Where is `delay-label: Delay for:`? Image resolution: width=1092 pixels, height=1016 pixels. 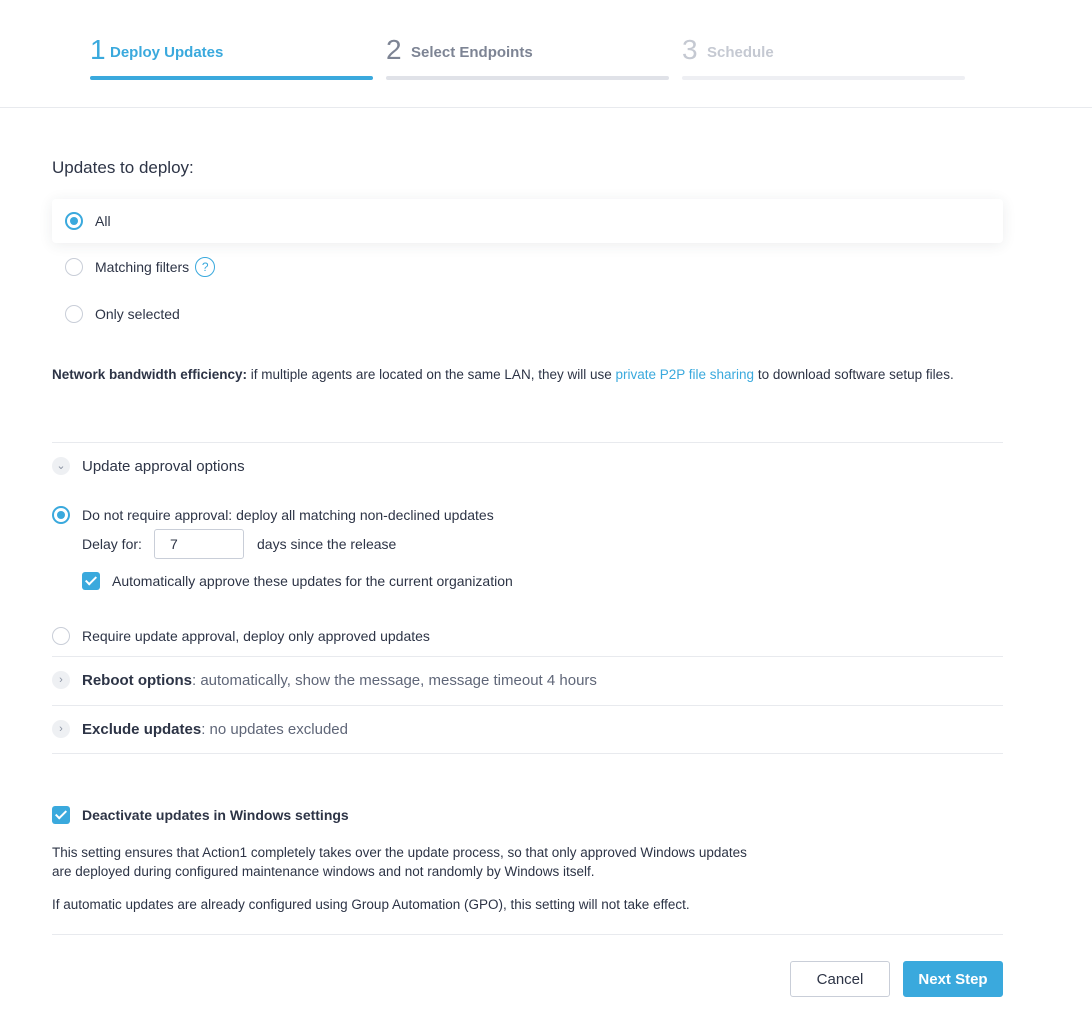 delay-label: Delay for: is located at coordinates (112, 544).